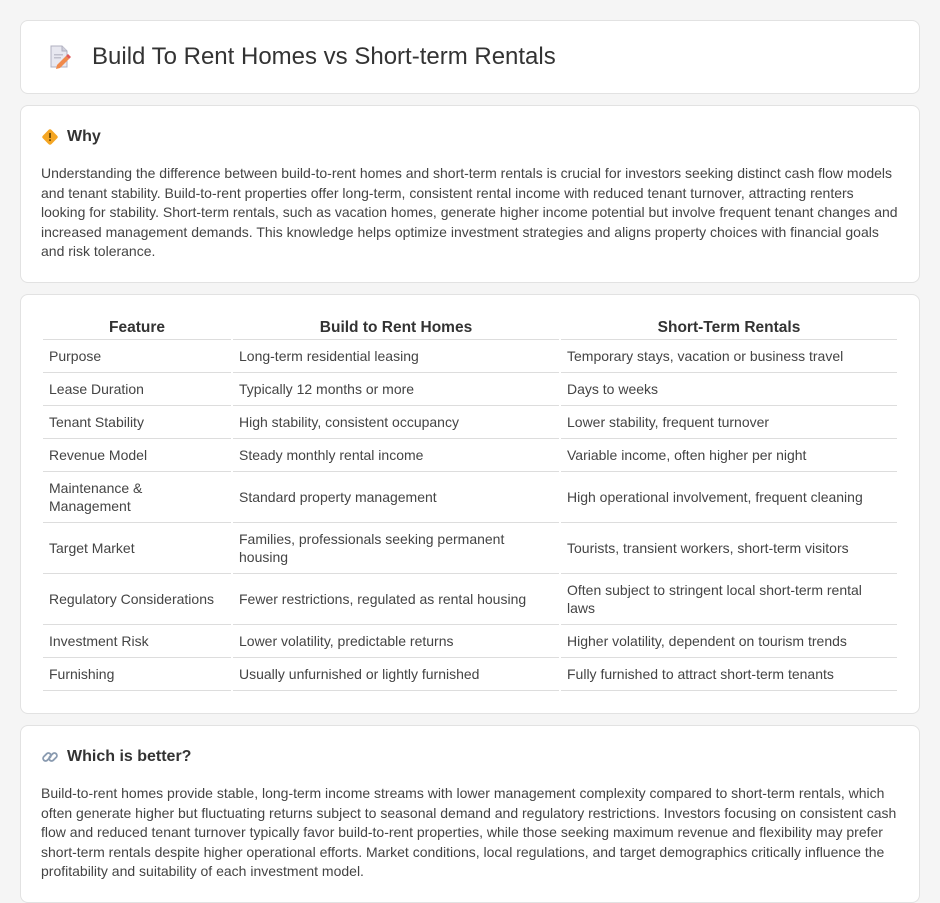 Image resolution: width=940 pixels, height=903 pixels. What do you see at coordinates (396, 329) in the screenshot?
I see `header-build-to-rent: Build to Rent Homes` at bounding box center [396, 329].